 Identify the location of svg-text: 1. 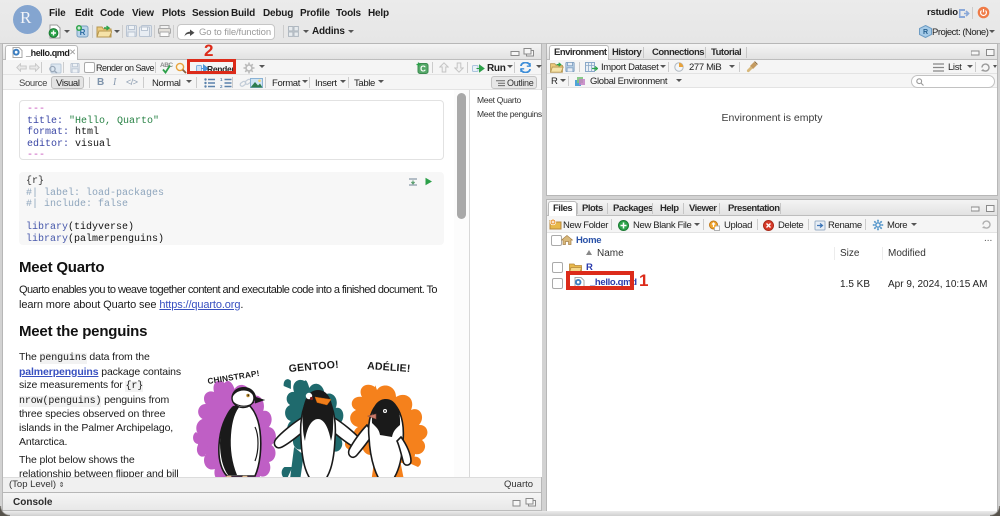
(221, 80).